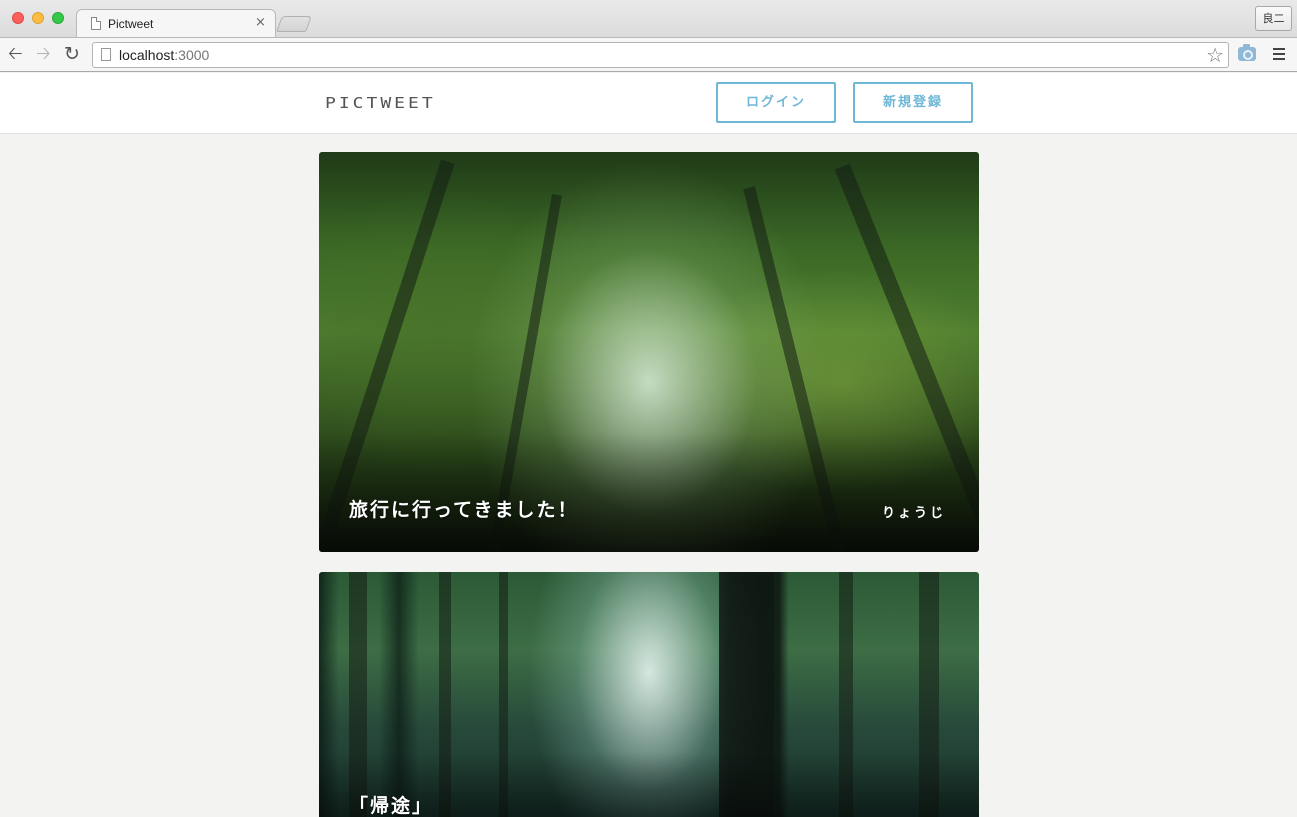  What do you see at coordinates (294, 24) in the screenshot?
I see `new-tab-button` at bounding box center [294, 24].